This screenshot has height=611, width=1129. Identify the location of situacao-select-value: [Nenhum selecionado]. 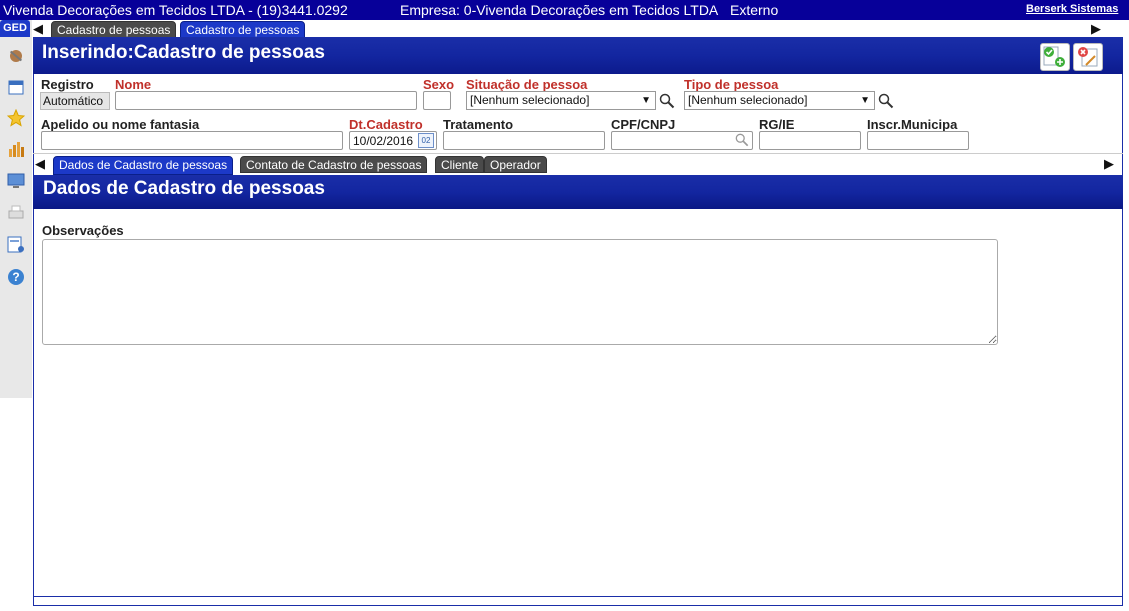
(530, 100).